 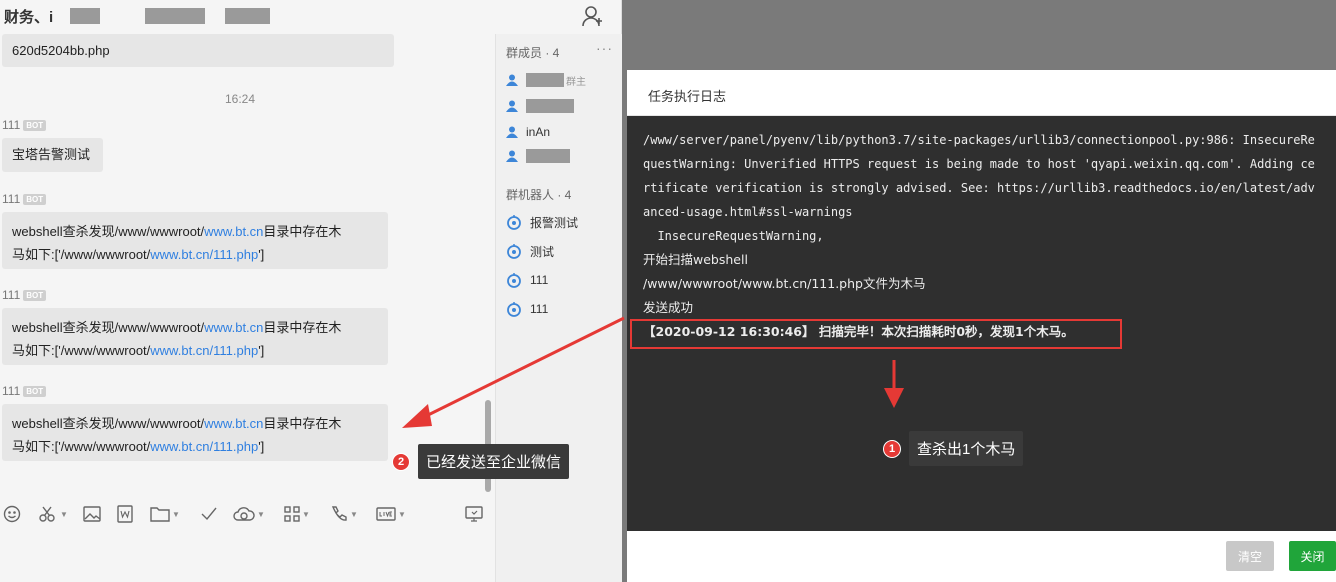 What do you see at coordinates (391, 514) in the screenshot?
I see `live-icon: ▼` at bounding box center [391, 514].